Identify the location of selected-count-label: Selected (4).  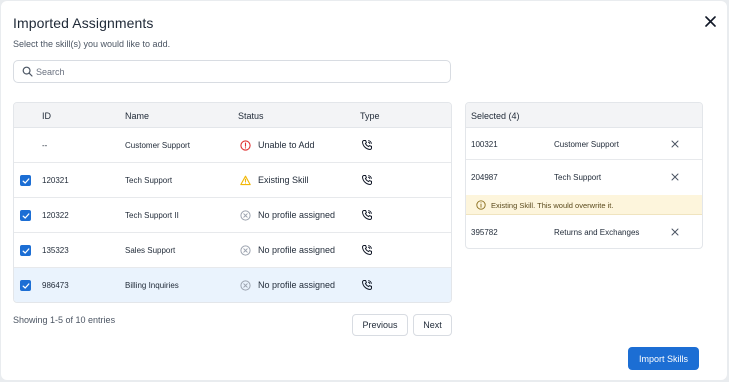
(495, 116).